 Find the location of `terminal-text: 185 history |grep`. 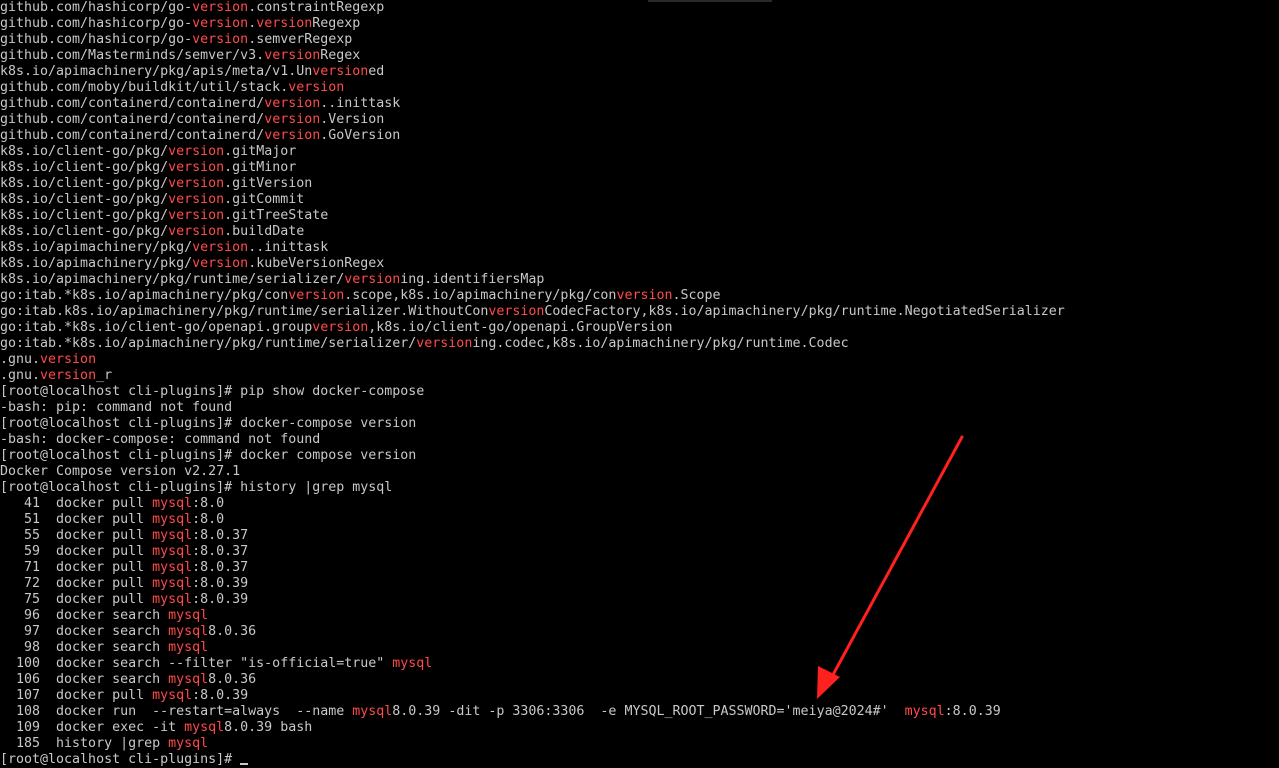

terminal-text: 185 history |grep is located at coordinates (84, 743).